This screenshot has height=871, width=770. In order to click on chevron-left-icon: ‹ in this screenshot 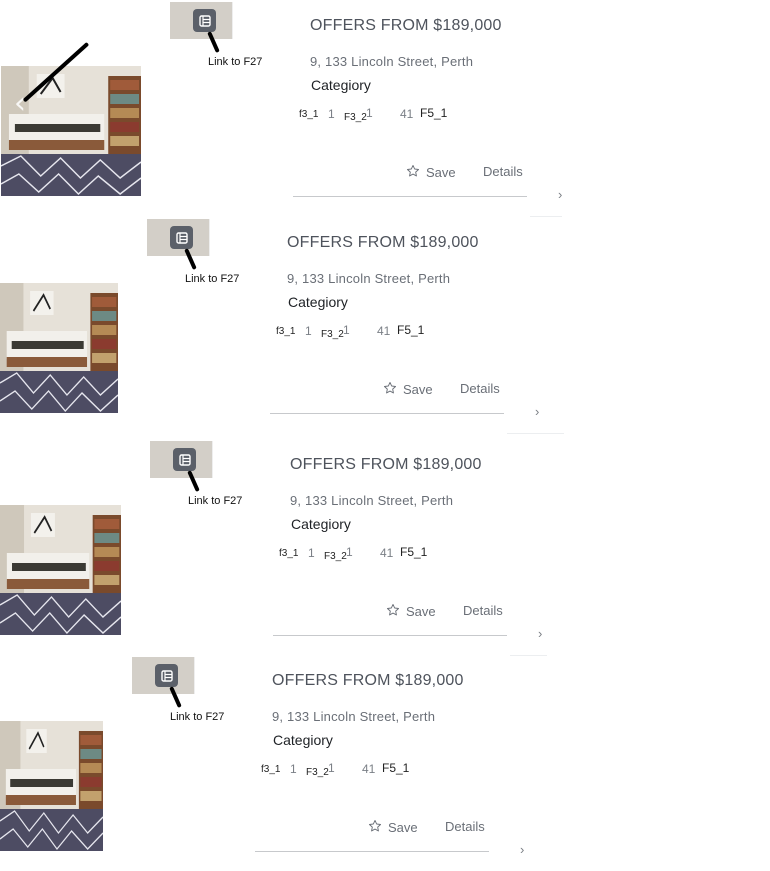, I will do `click(20, 103)`.